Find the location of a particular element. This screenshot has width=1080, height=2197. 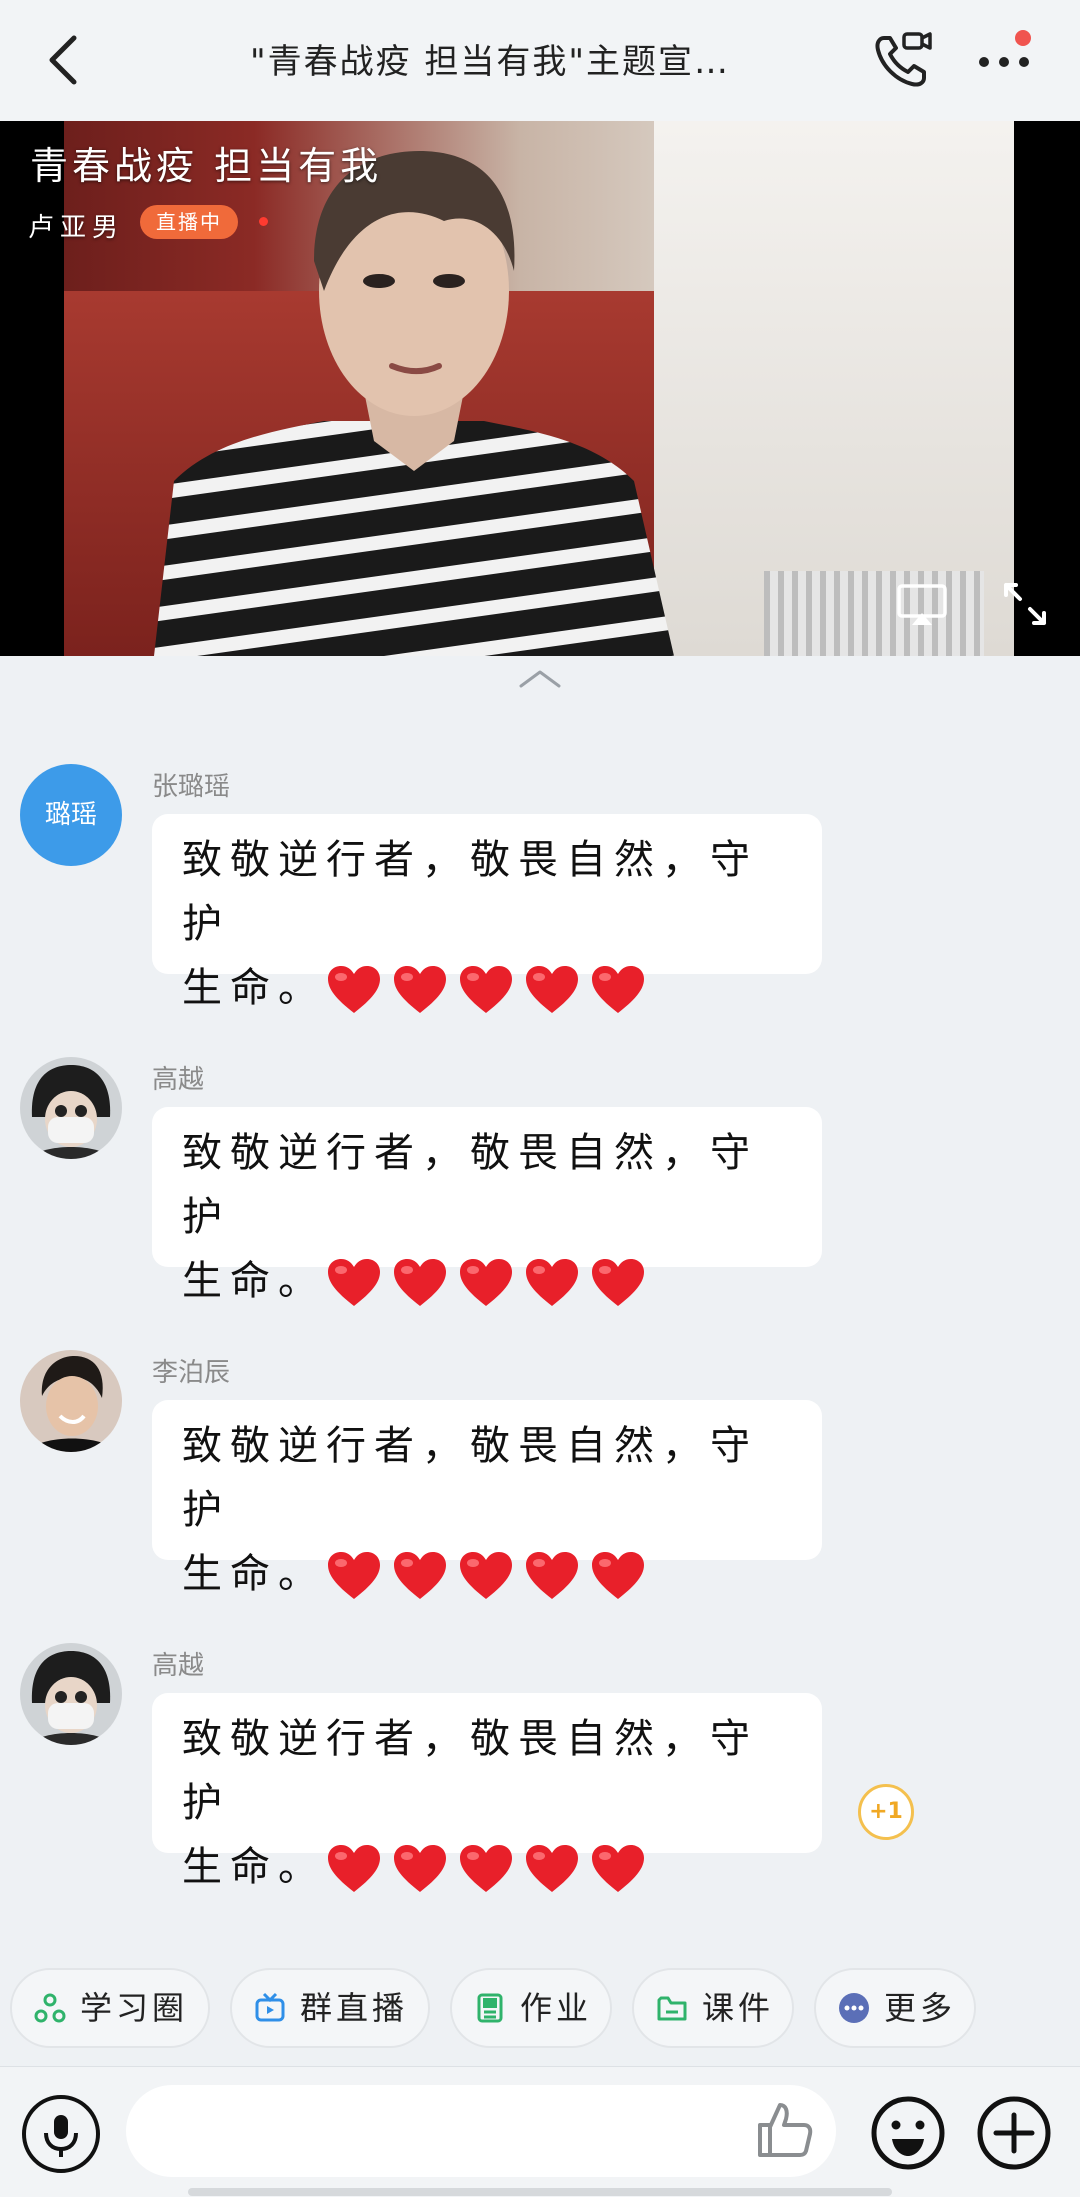

sender-name: 张璐瑶 is located at coordinates (191, 787).